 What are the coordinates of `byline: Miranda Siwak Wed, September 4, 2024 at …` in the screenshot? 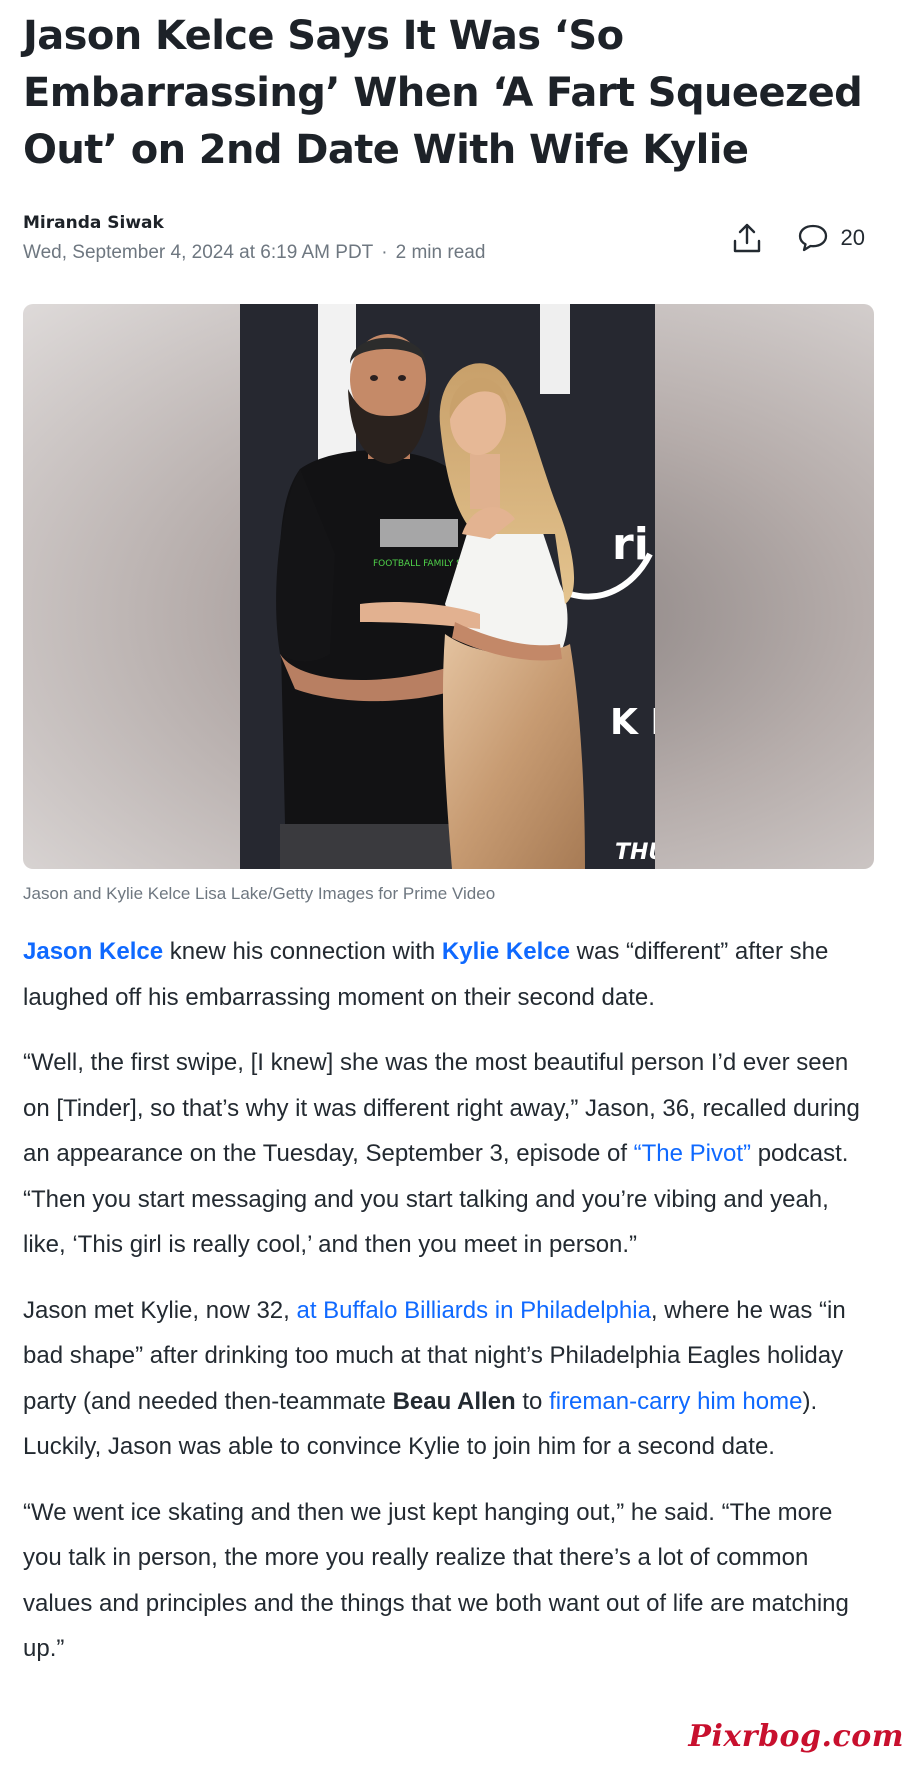 It's located at (449, 242).